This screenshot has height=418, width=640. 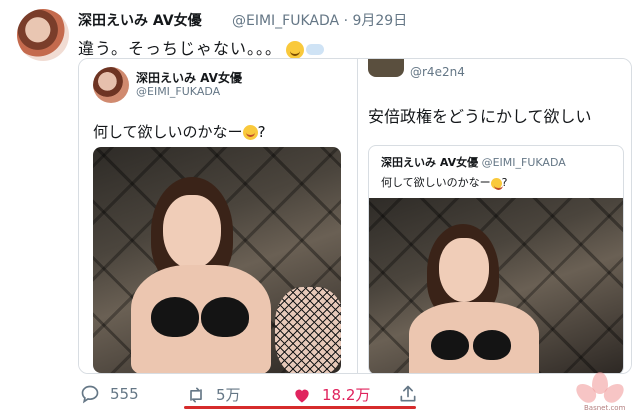 What do you see at coordinates (605, 408) in the screenshot?
I see `watermark-text: Basnet.com` at bounding box center [605, 408].